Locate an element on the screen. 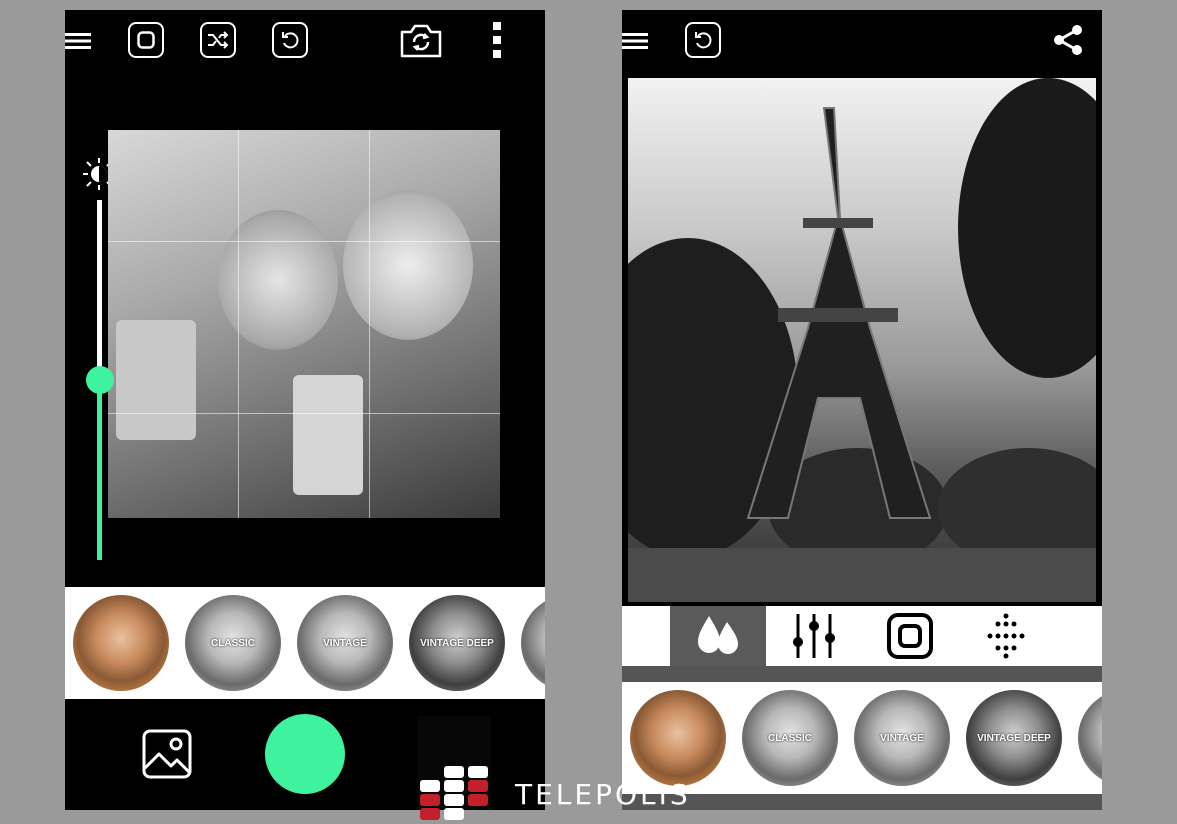 This screenshot has height=824, width=1177. telepolis-watermark: TELEPOLIS is located at coordinates (554, 795).